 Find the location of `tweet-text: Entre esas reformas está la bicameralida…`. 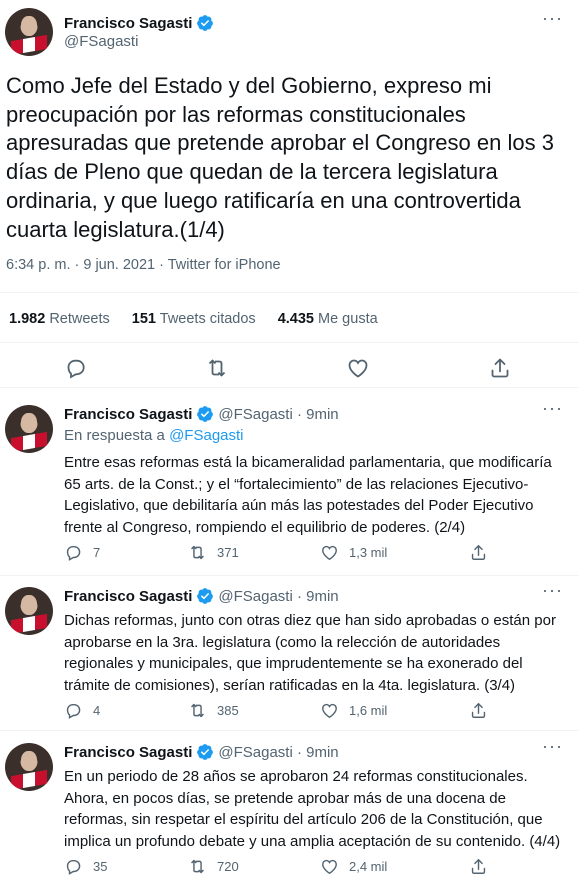

tweet-text: Entre esas reformas está la bicameralida… is located at coordinates (308, 495).